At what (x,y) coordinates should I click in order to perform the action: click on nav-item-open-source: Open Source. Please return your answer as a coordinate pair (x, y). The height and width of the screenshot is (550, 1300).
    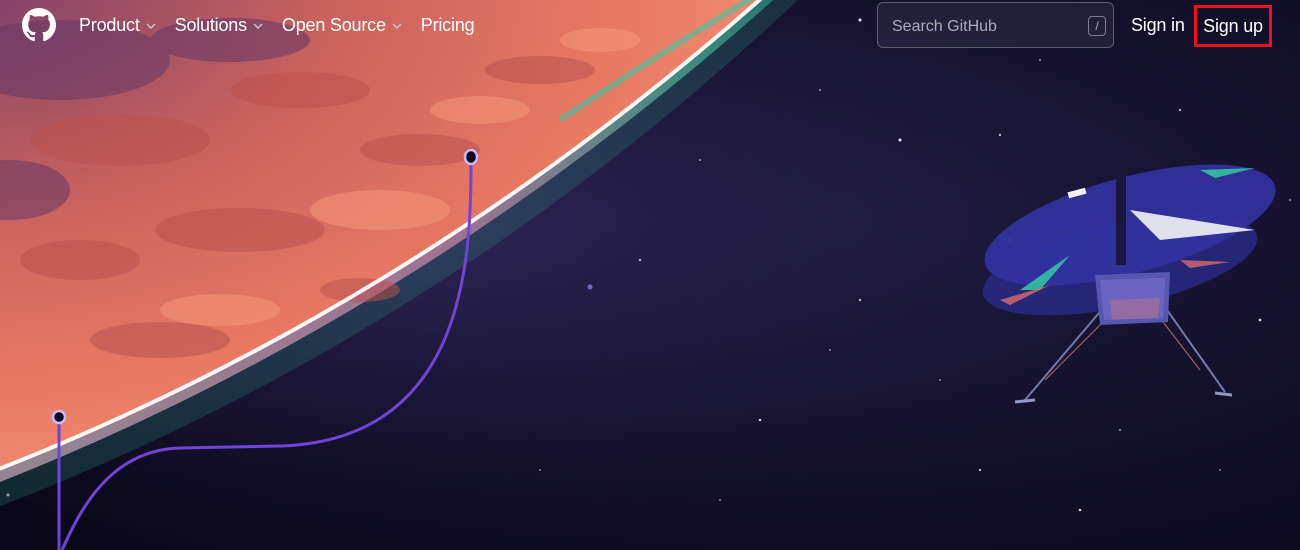
    Looking at the image, I should click on (342, 25).